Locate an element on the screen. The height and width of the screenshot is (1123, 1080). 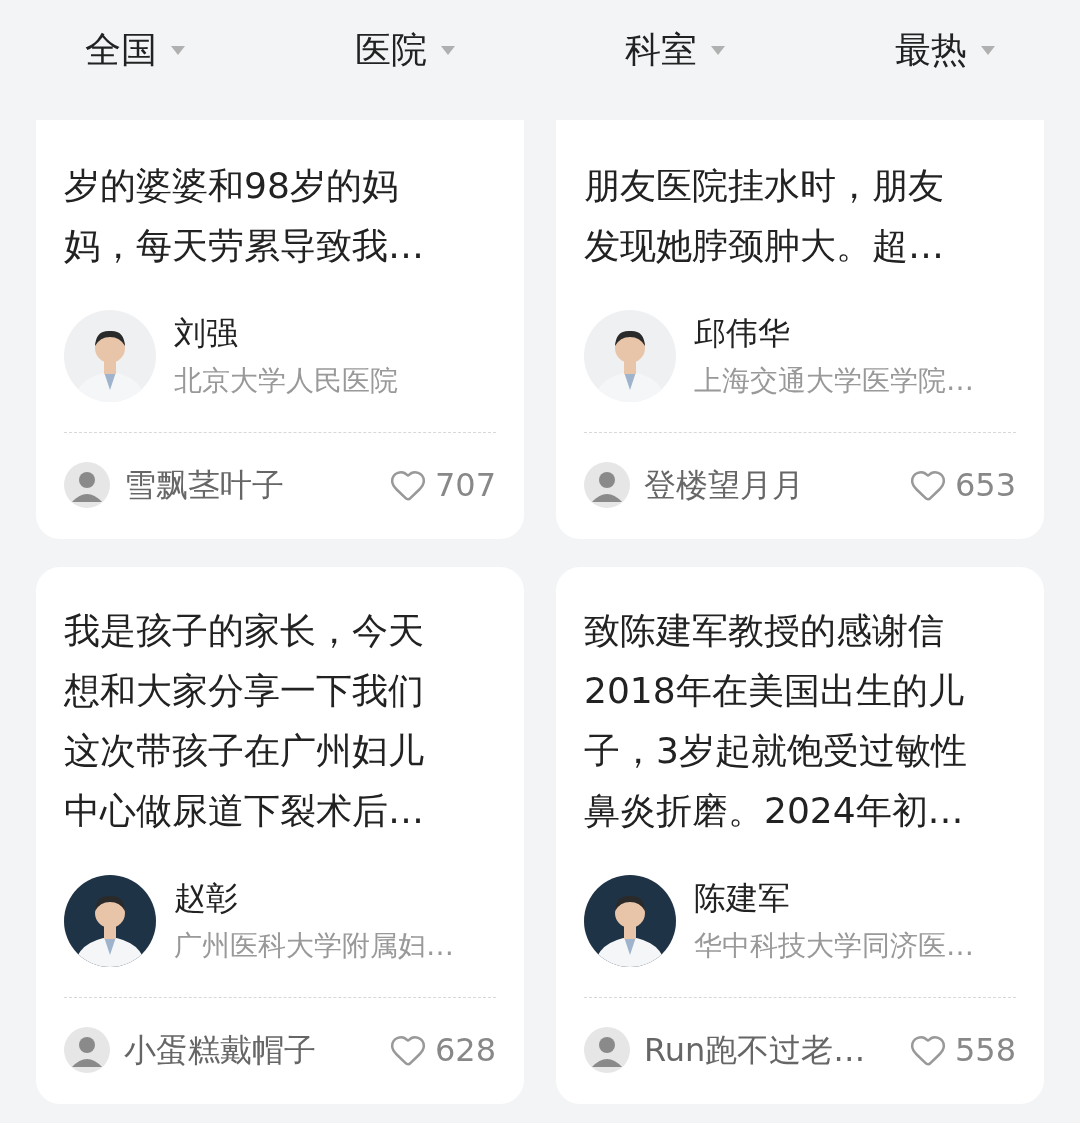
post-text: 我是孩子的家长，今天 is located at coordinates (244, 631).